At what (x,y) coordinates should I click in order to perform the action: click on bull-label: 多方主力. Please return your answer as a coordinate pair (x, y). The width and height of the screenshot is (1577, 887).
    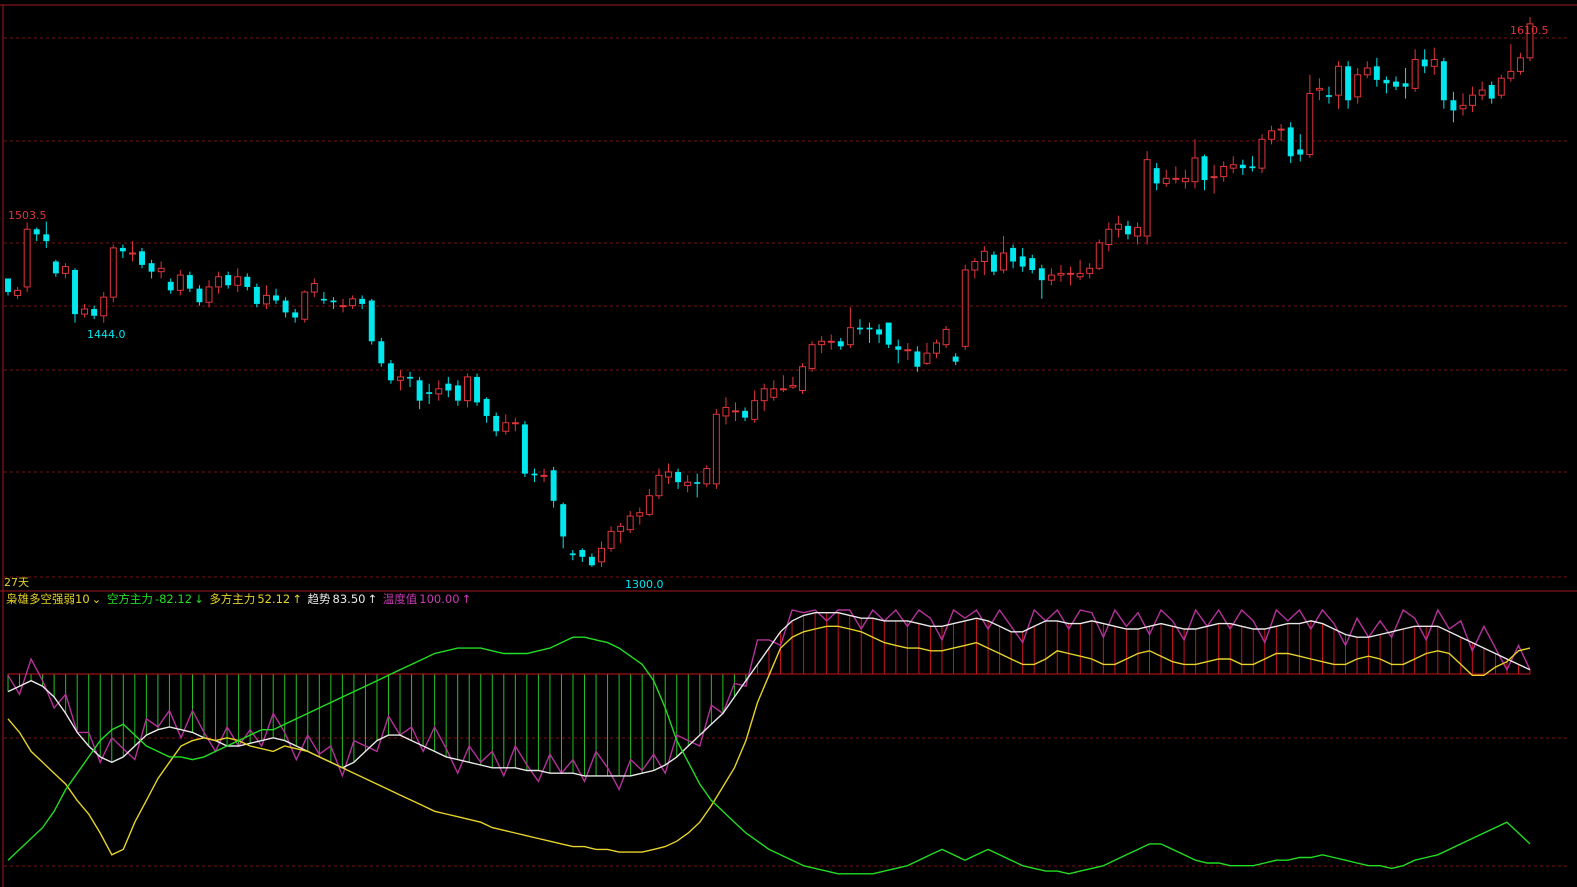
    Looking at the image, I should click on (232, 599).